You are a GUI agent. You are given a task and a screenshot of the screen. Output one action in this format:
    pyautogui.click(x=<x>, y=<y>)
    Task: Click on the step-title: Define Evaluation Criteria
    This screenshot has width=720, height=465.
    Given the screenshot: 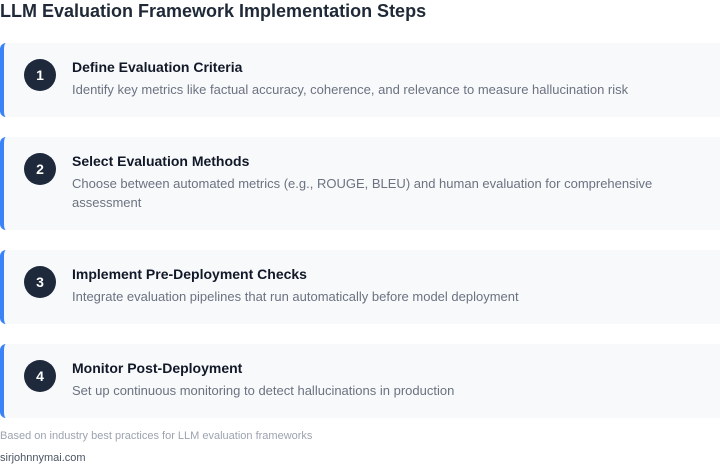 What is the action you would take?
    pyautogui.click(x=157, y=67)
    